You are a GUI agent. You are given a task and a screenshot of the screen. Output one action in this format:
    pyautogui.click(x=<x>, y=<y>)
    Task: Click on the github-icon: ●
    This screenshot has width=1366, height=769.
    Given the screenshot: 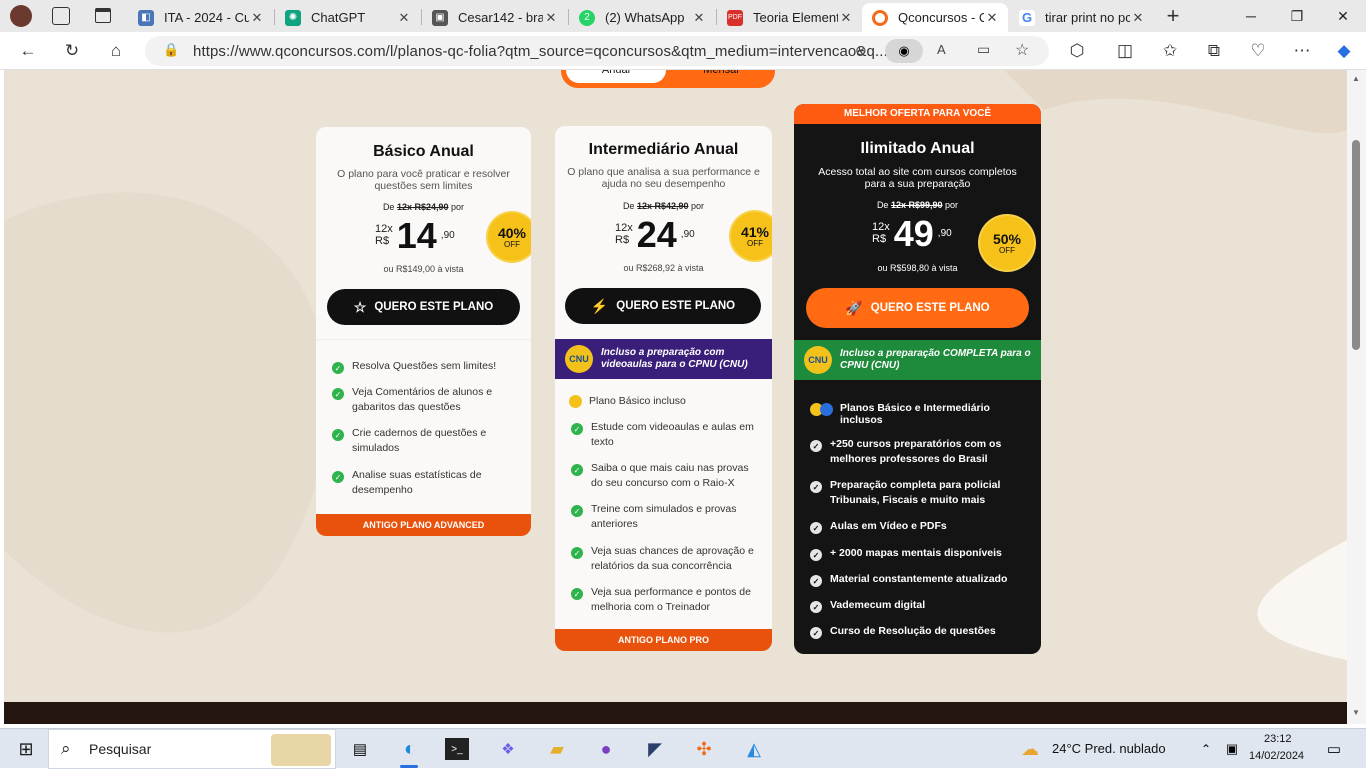 What is the action you would take?
    pyautogui.click(x=606, y=749)
    